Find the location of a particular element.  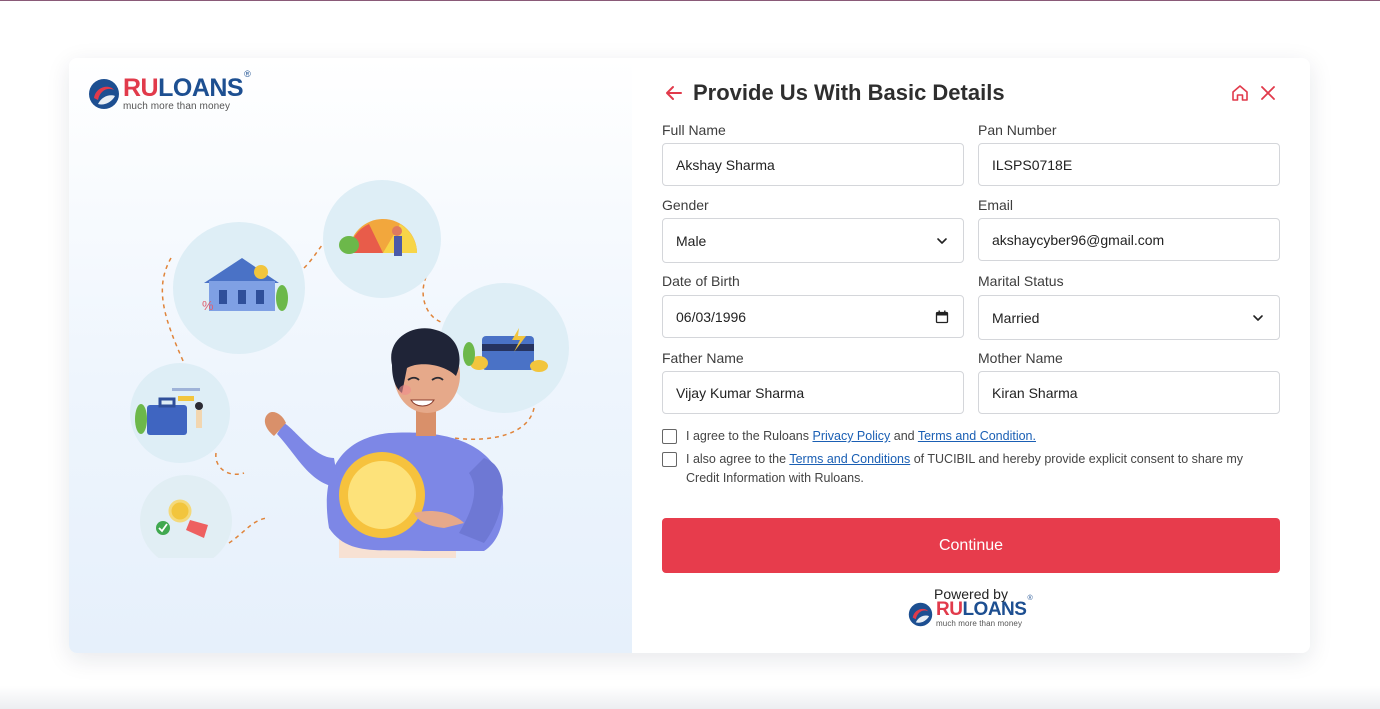

gender-value: Male is located at coordinates (691, 240).